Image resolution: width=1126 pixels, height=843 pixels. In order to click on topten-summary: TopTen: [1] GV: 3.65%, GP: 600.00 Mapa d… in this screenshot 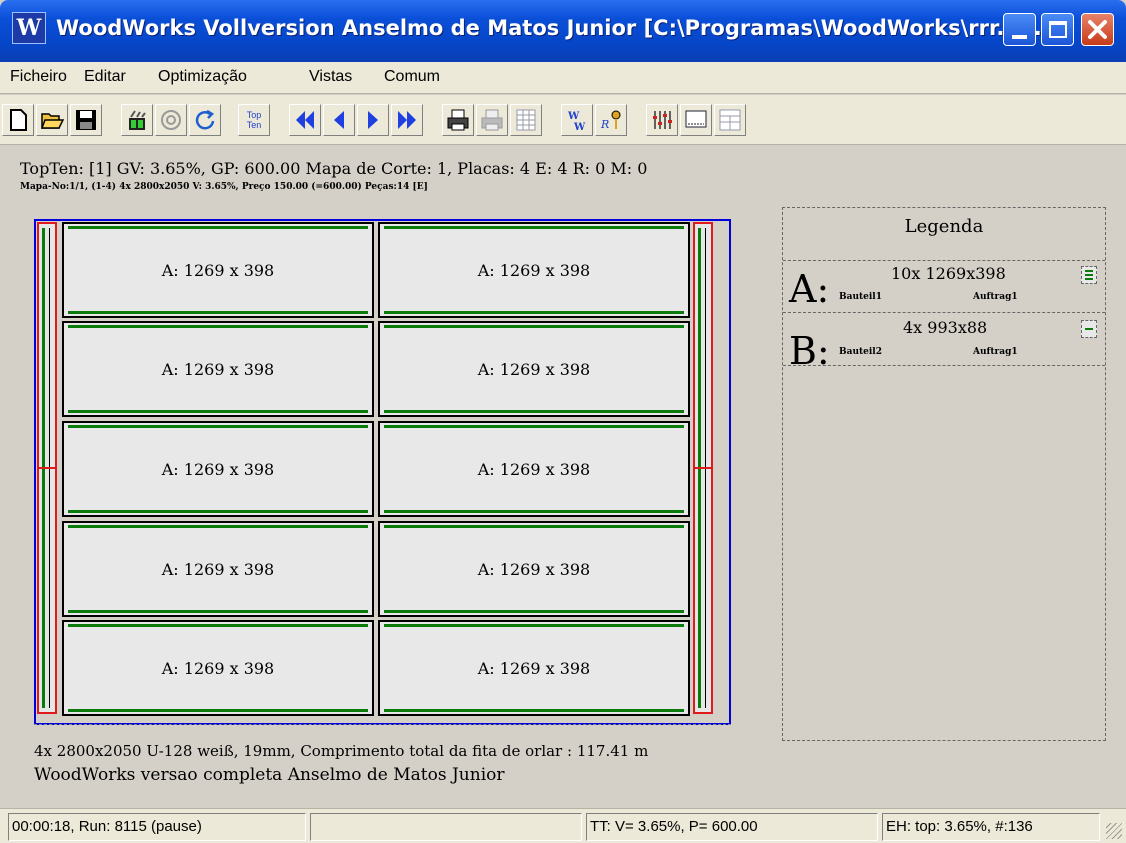, I will do `click(334, 168)`.